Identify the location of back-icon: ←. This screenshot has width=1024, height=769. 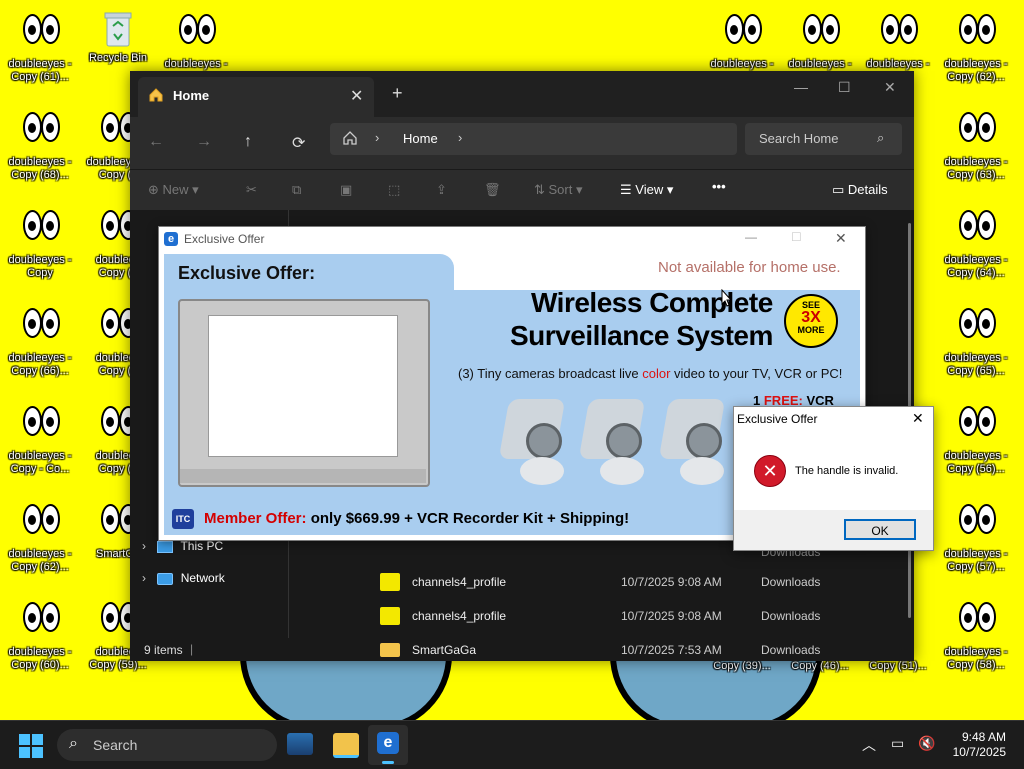
(156, 142).